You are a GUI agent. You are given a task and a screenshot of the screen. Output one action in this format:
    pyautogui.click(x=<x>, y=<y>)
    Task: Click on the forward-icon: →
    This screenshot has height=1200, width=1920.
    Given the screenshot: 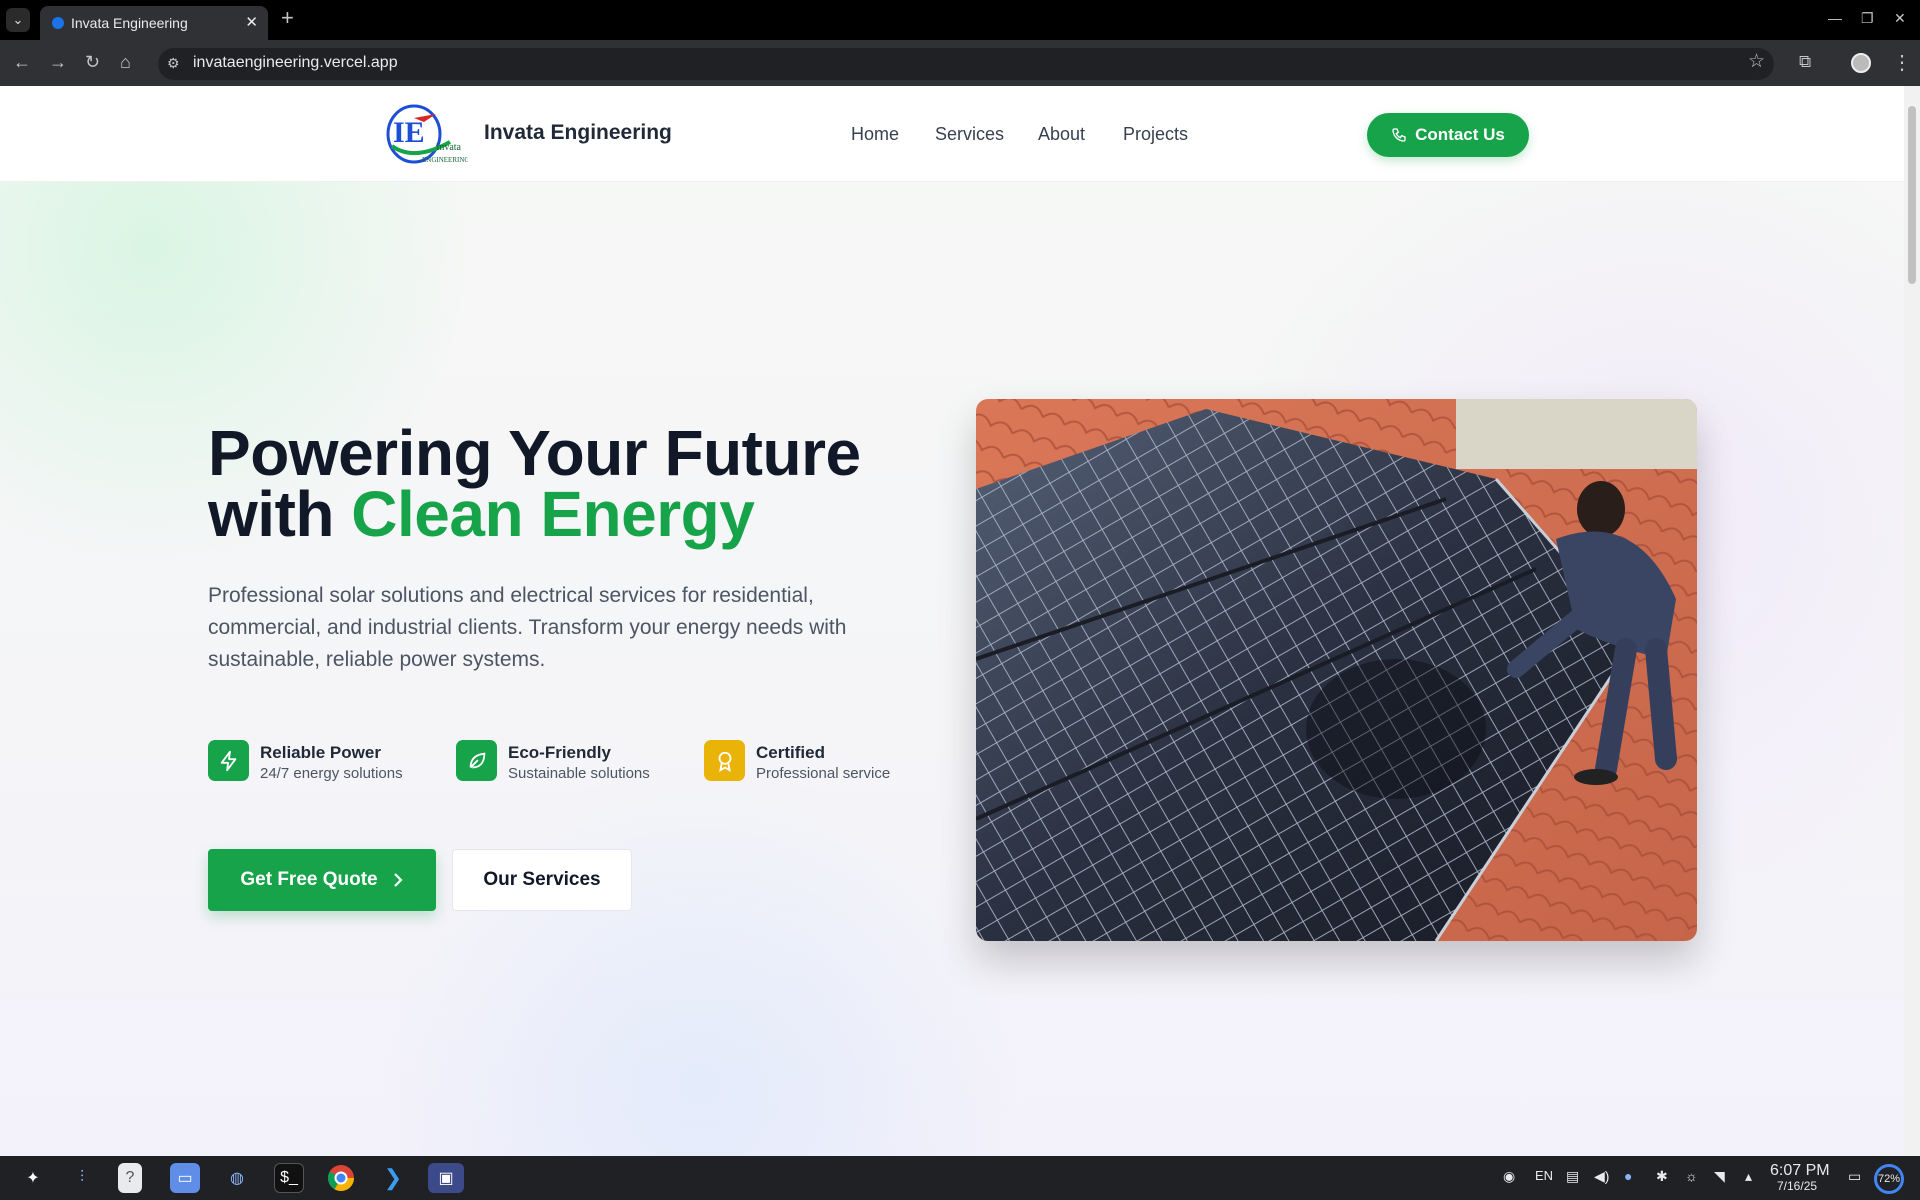 What is the action you would take?
    pyautogui.click(x=58, y=62)
    